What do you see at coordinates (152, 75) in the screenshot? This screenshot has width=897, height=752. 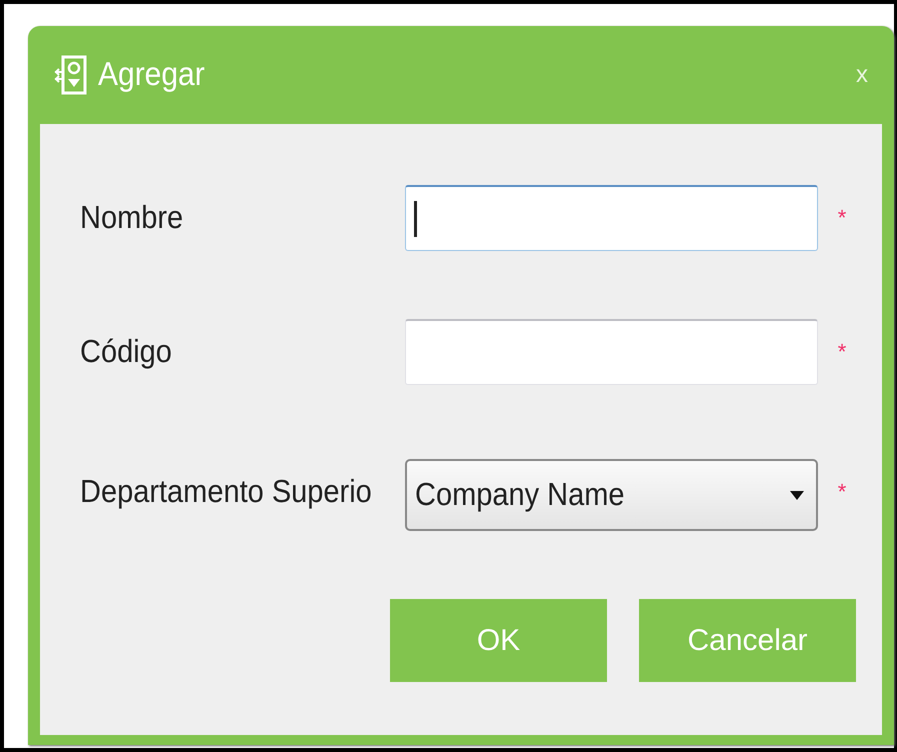 I see `dialog-title: Agregar` at bounding box center [152, 75].